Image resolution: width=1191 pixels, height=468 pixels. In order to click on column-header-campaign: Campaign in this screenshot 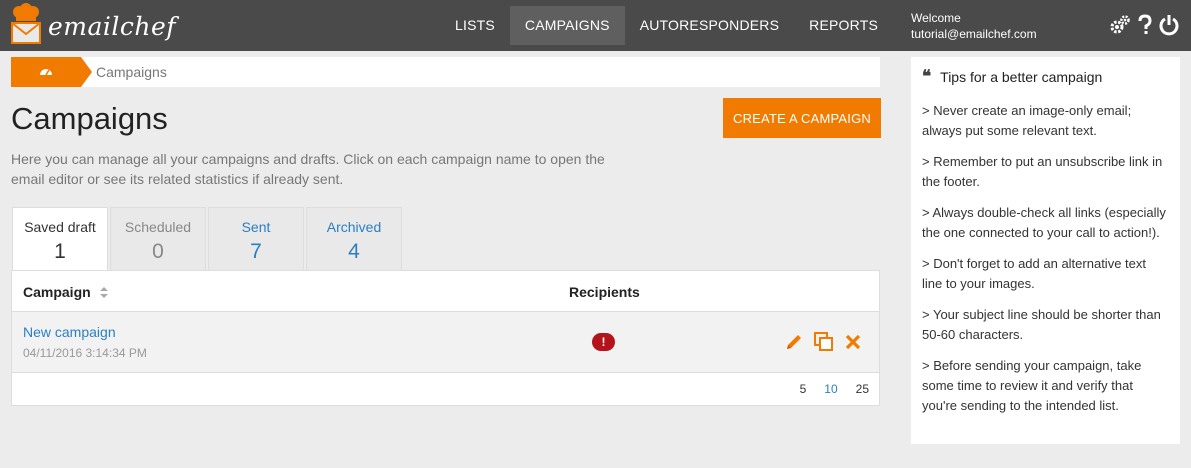, I will do `click(65, 292)`.